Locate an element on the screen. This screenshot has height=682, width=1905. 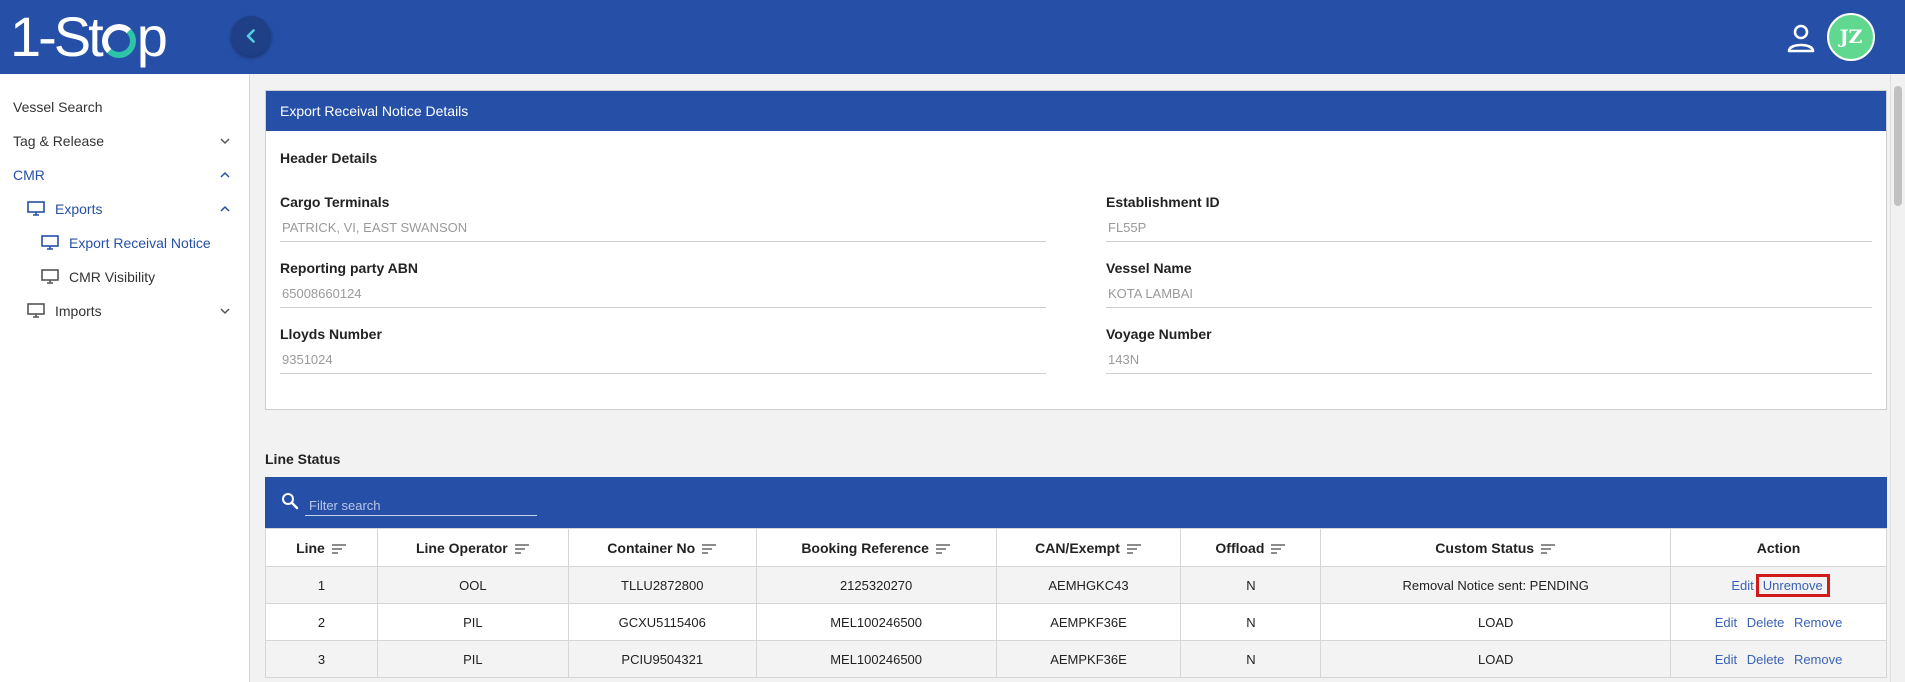
cell-operator: OOL is located at coordinates (472, 585).